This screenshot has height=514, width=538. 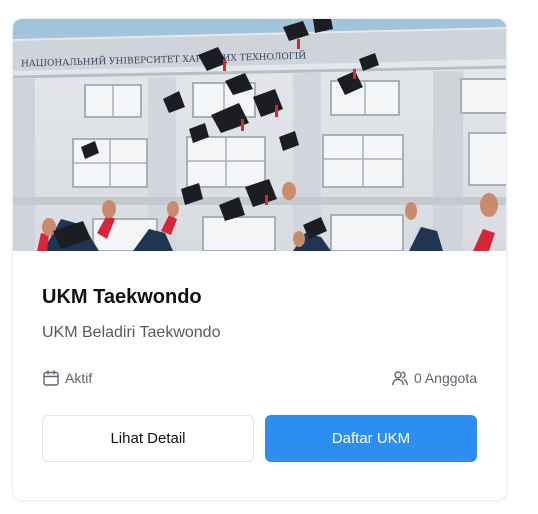 What do you see at coordinates (259, 438) in the screenshot?
I see `card-actions: Lihat Detail Daftar UKM` at bounding box center [259, 438].